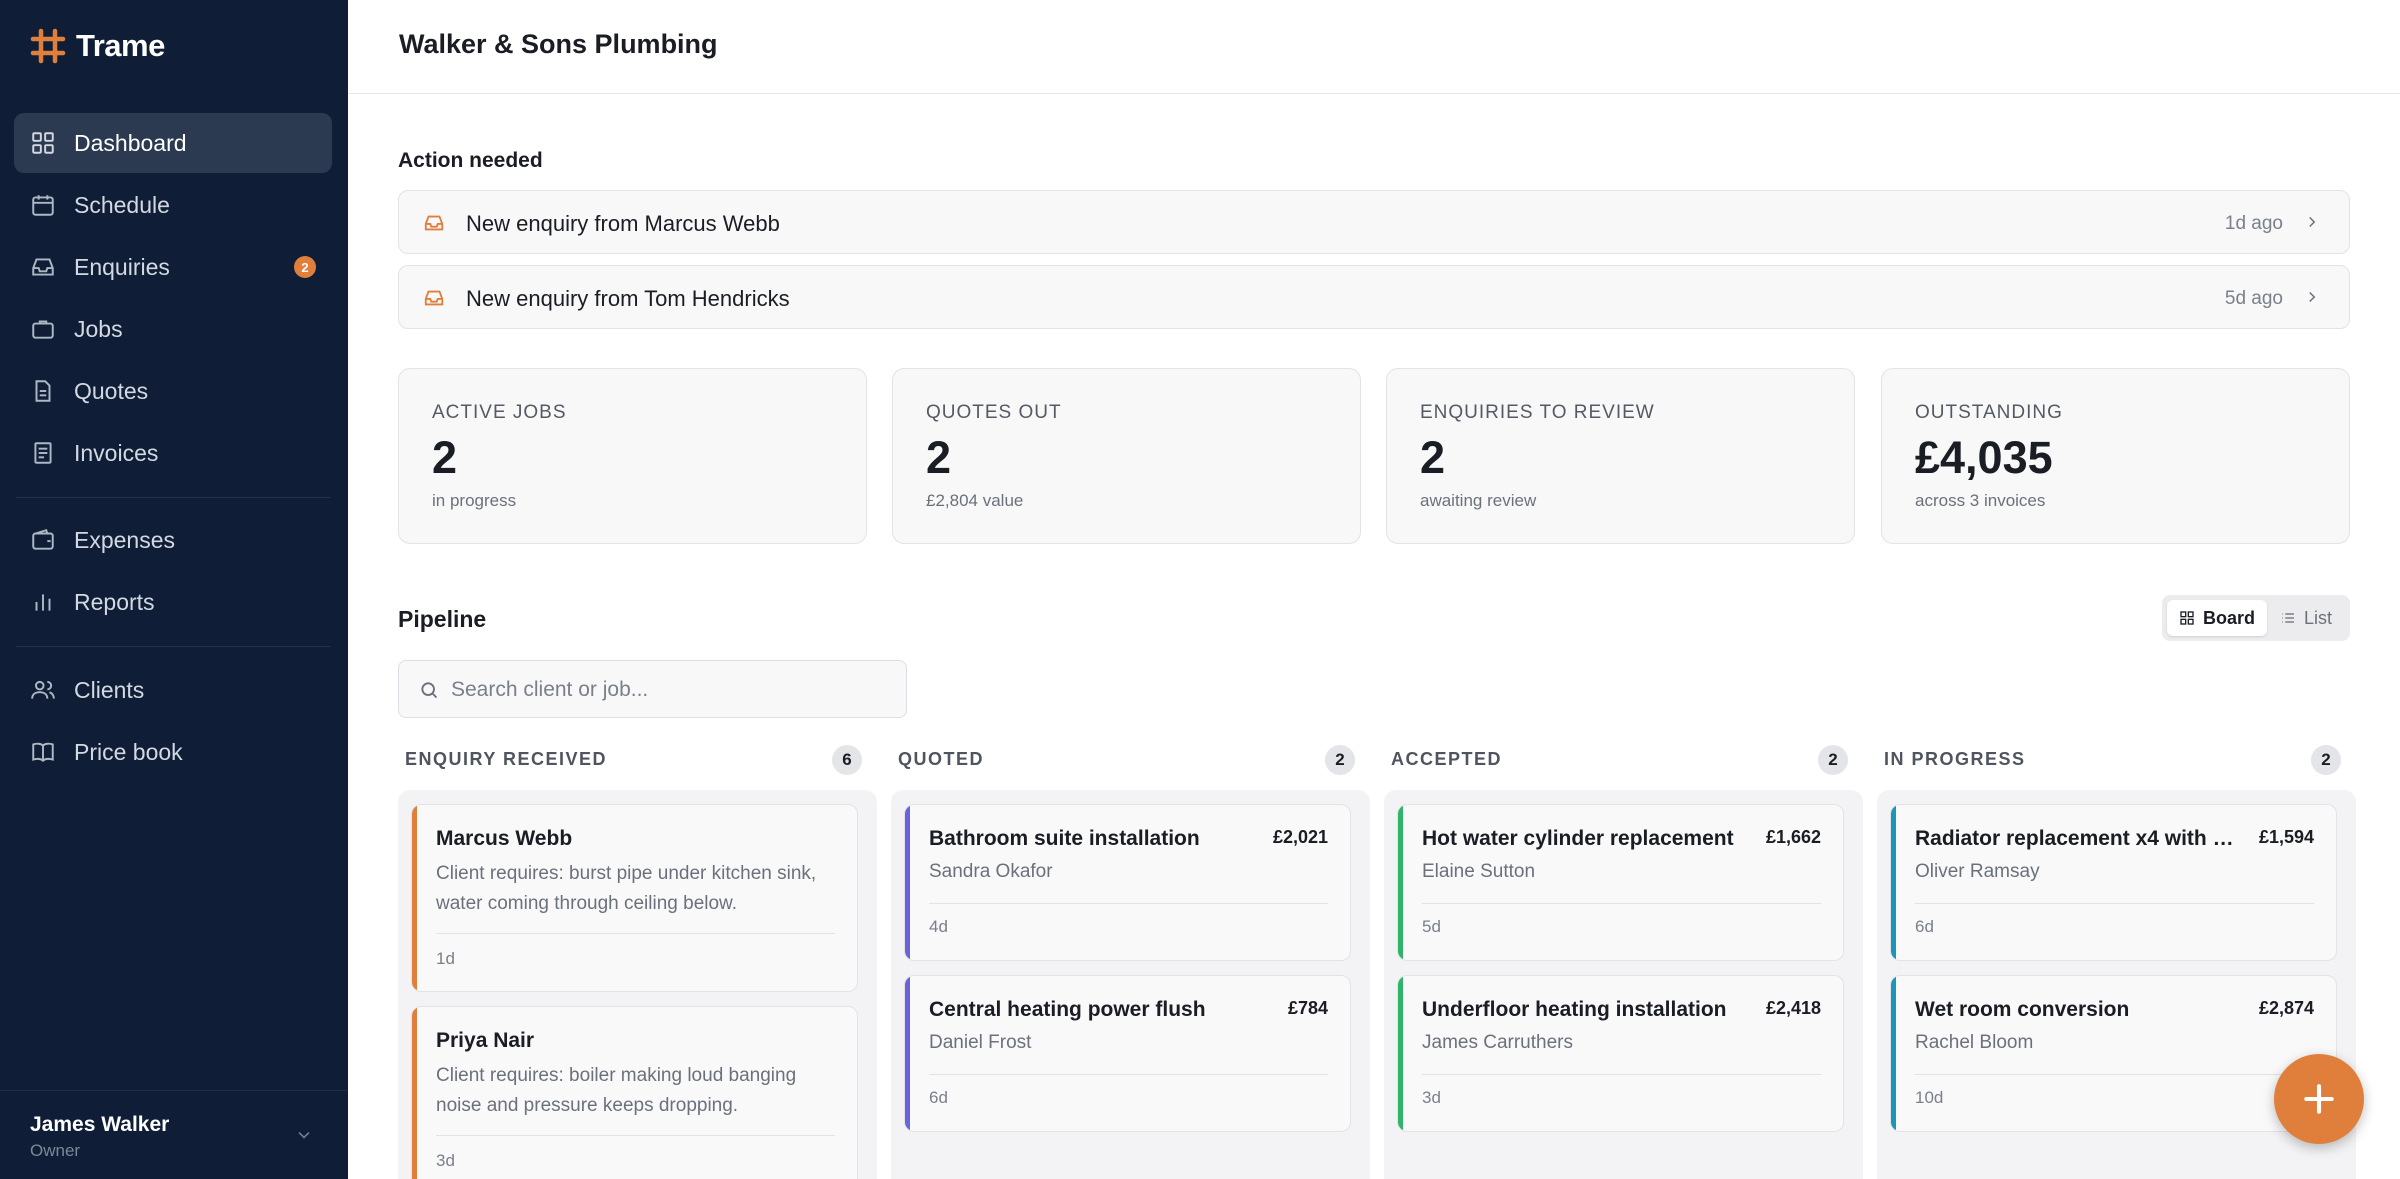 This screenshot has height=1179, width=2400. What do you see at coordinates (1374, 297) in the screenshot?
I see `action-item-tom-hendricks: New enquiry from Tom Hendricks 5d ago` at bounding box center [1374, 297].